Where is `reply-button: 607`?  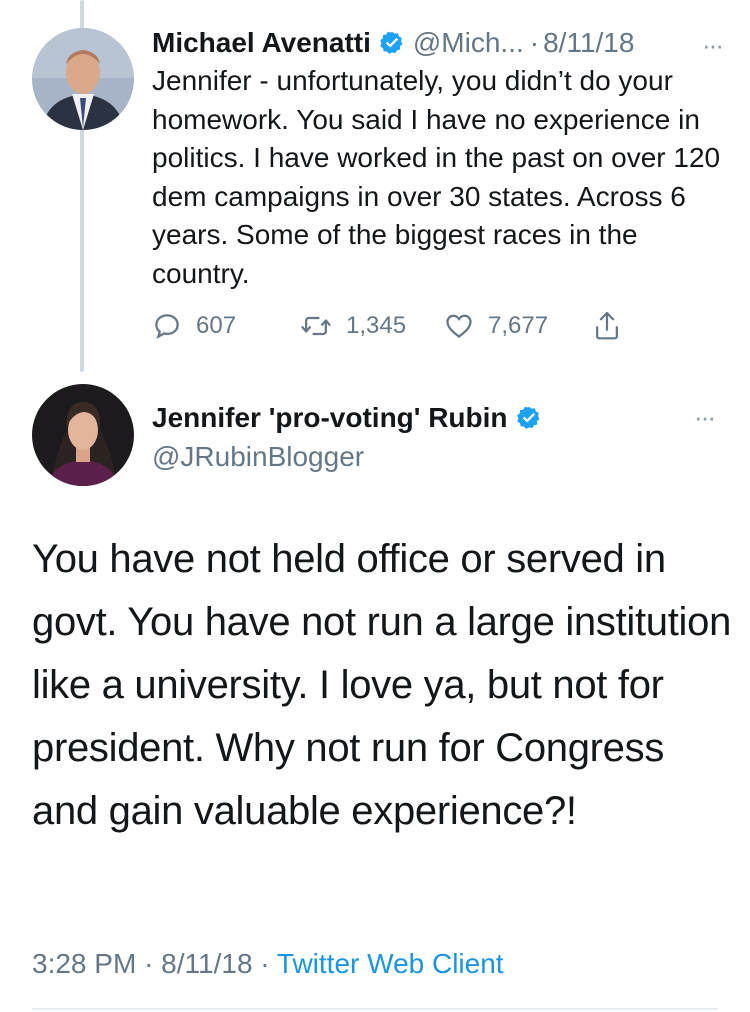 reply-button: 607 is located at coordinates (194, 326).